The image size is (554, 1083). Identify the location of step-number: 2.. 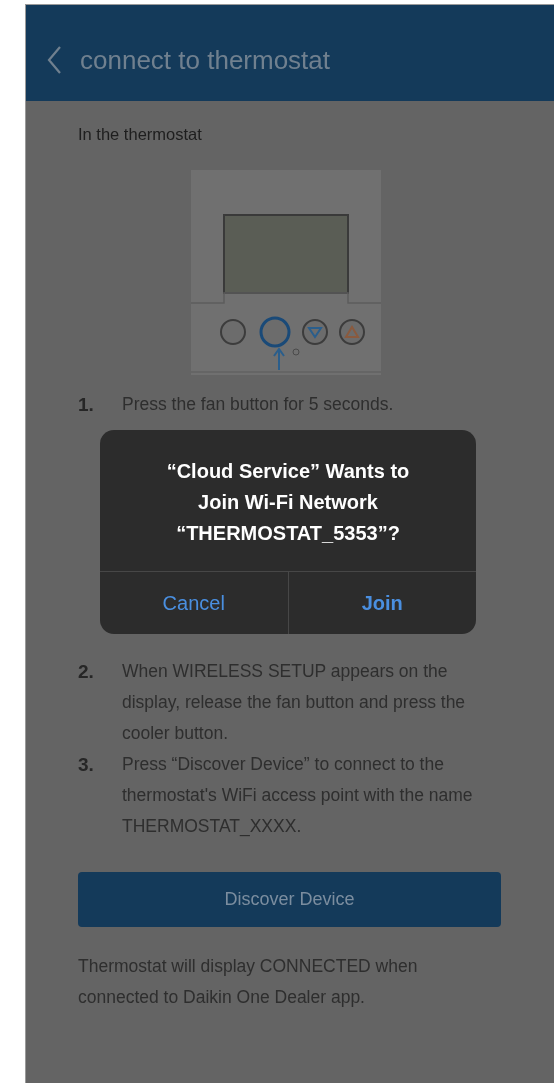
(86, 672).